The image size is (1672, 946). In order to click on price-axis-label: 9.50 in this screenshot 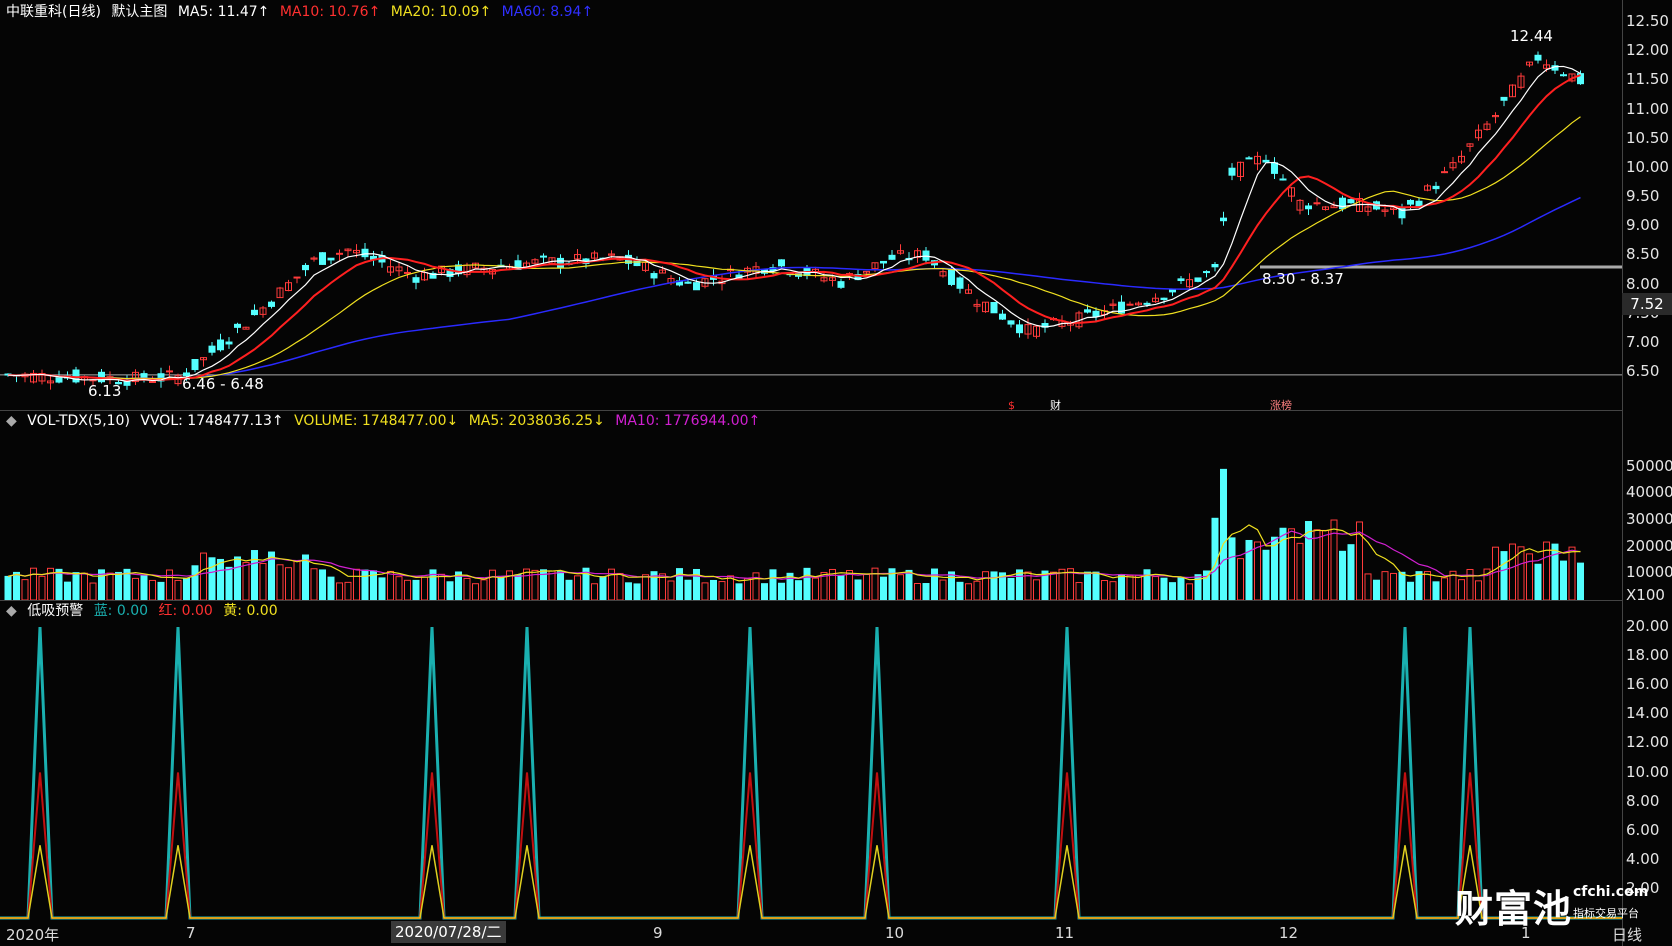, I will do `click(1643, 196)`.